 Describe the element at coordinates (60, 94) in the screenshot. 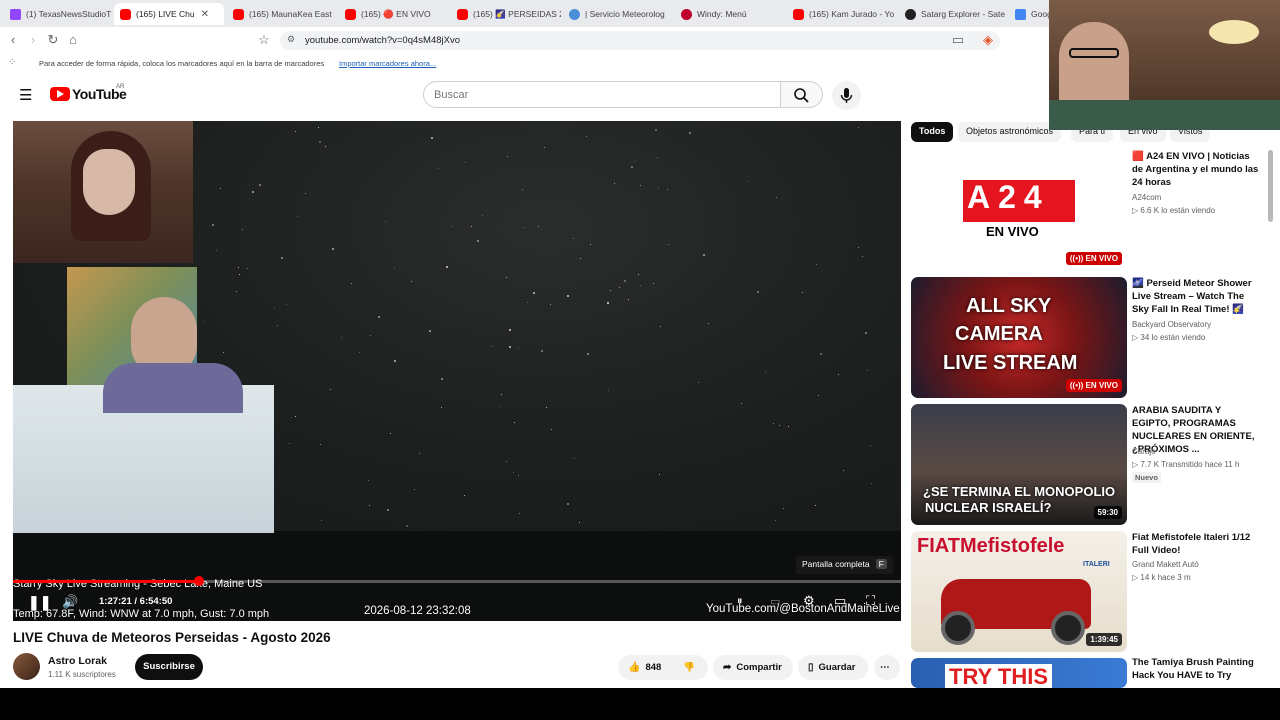

I see `youtube-logo-play-icon` at that location.